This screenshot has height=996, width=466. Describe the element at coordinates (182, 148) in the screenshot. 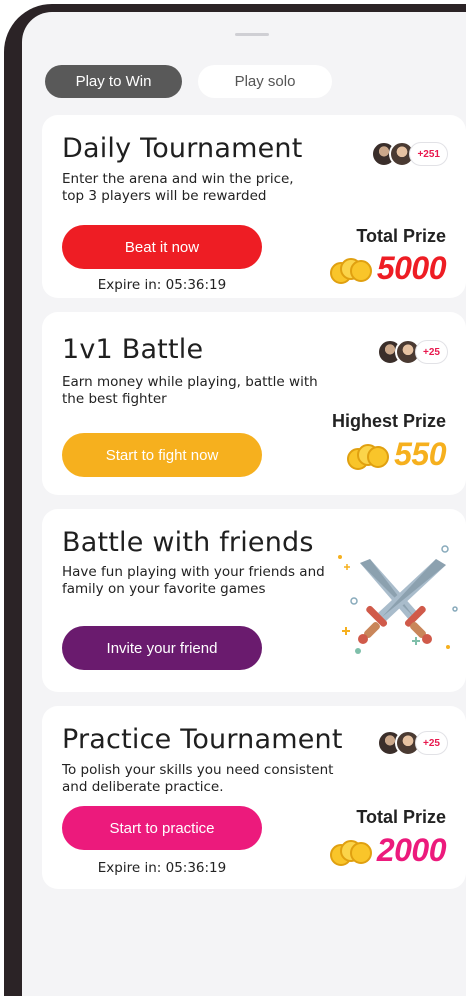

I see `card-title: Daily Tournament` at that location.